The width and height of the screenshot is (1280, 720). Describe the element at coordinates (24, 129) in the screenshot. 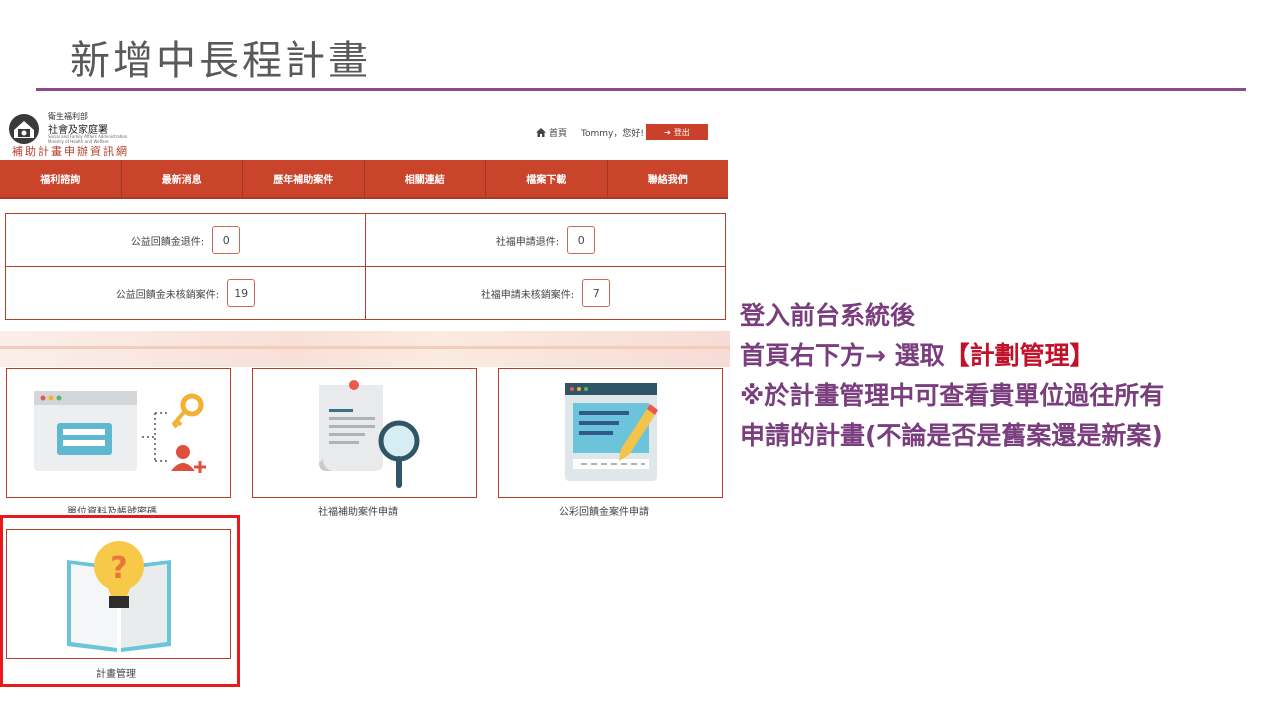

I see `agency-logo-icon` at that location.